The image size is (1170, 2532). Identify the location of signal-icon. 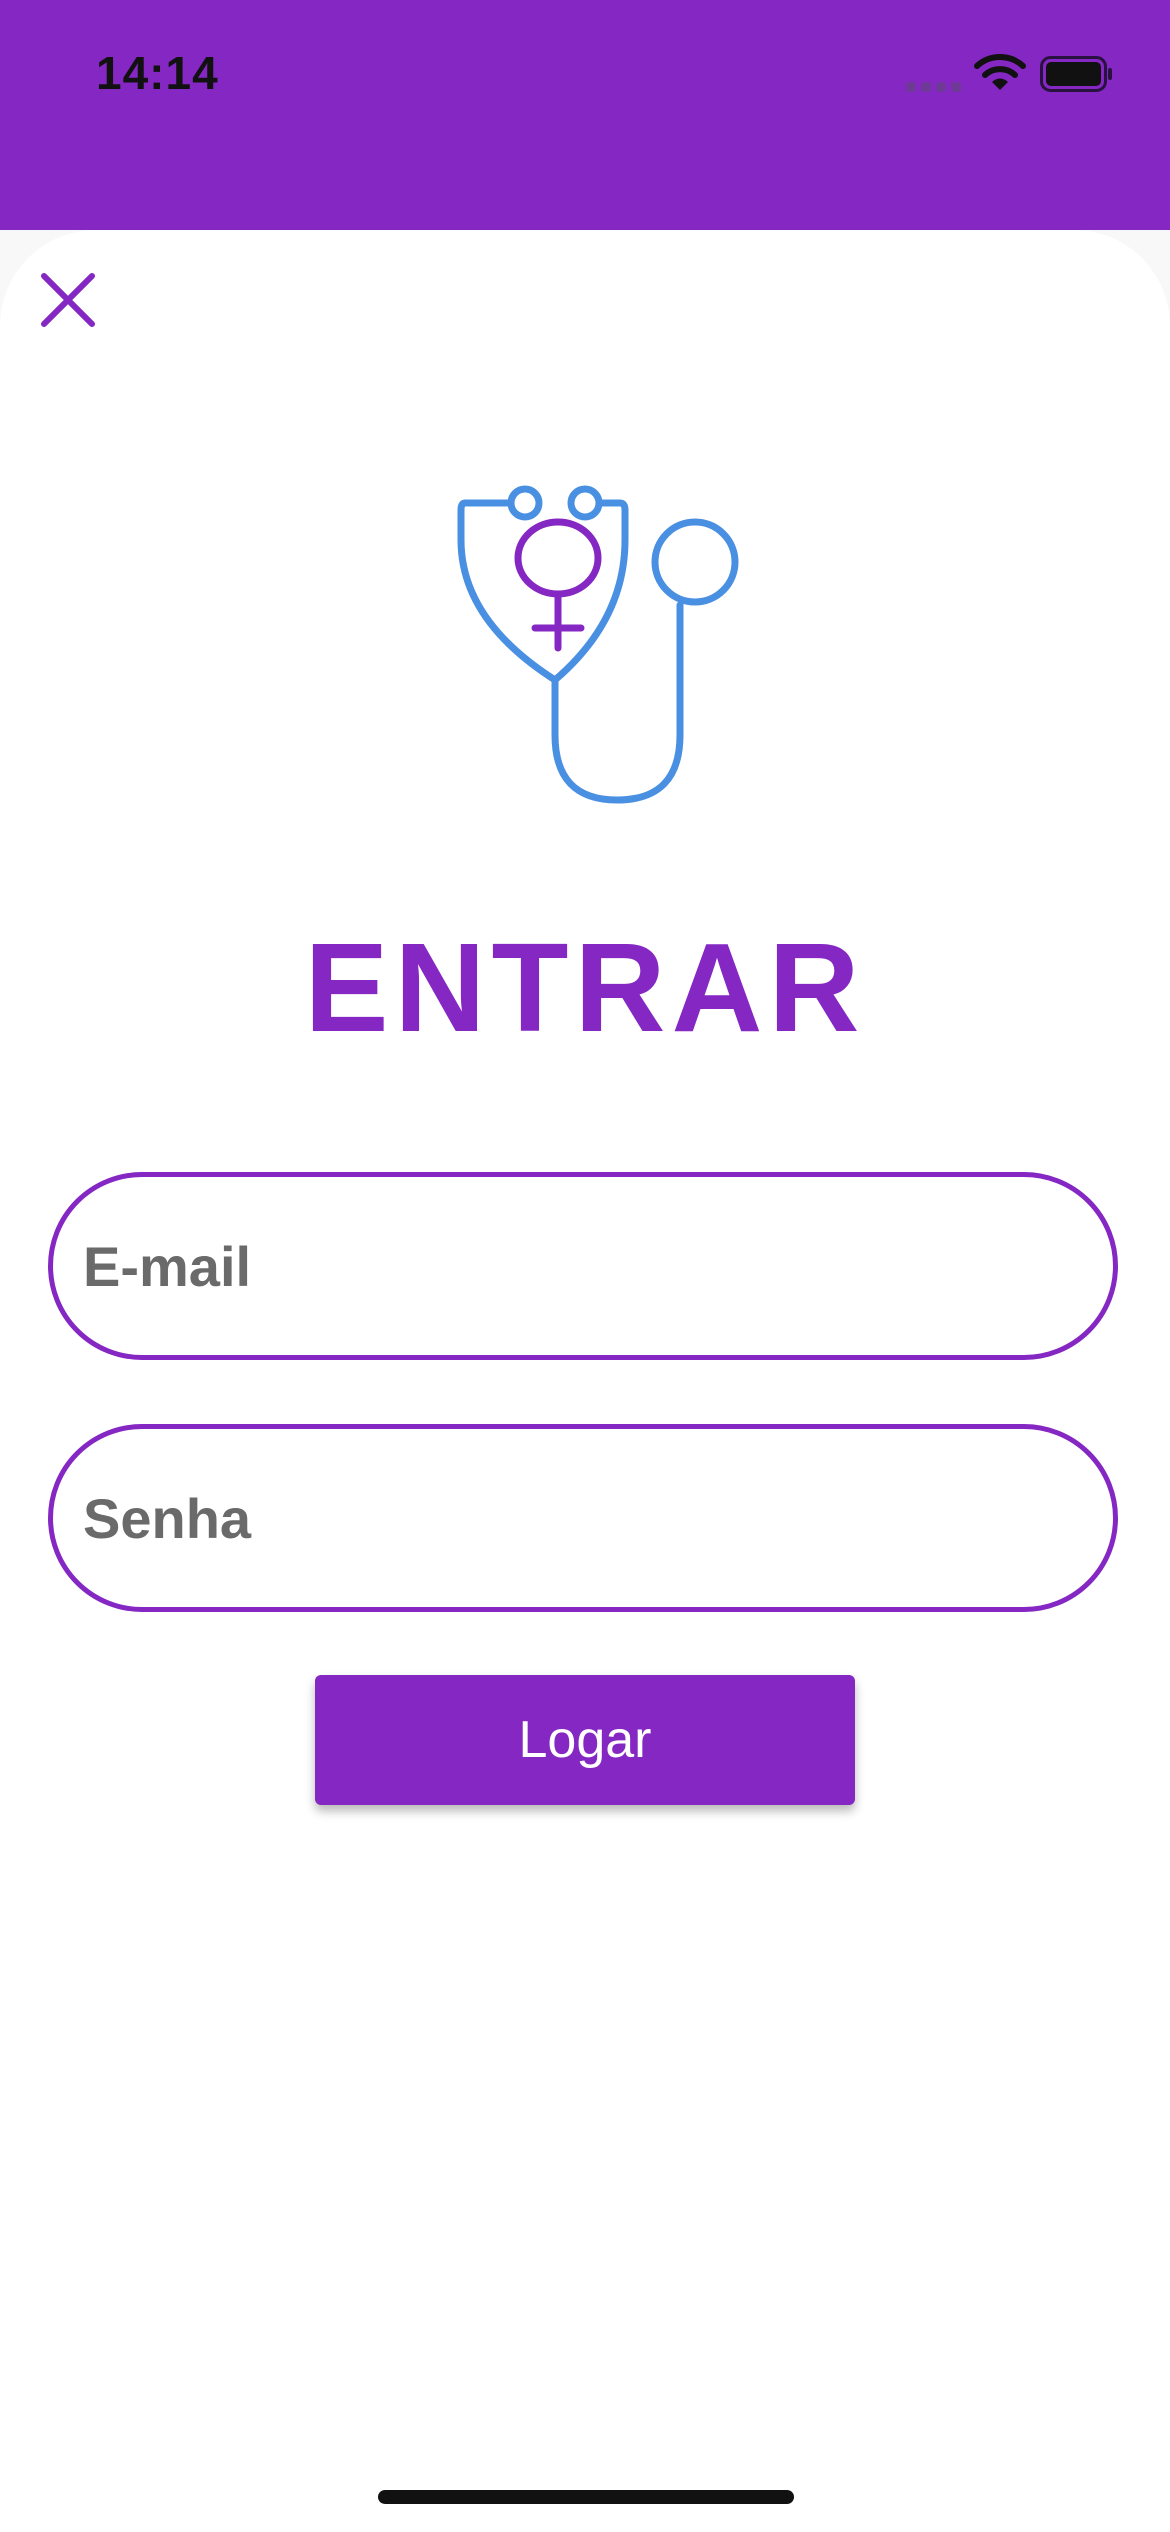
(934, 87).